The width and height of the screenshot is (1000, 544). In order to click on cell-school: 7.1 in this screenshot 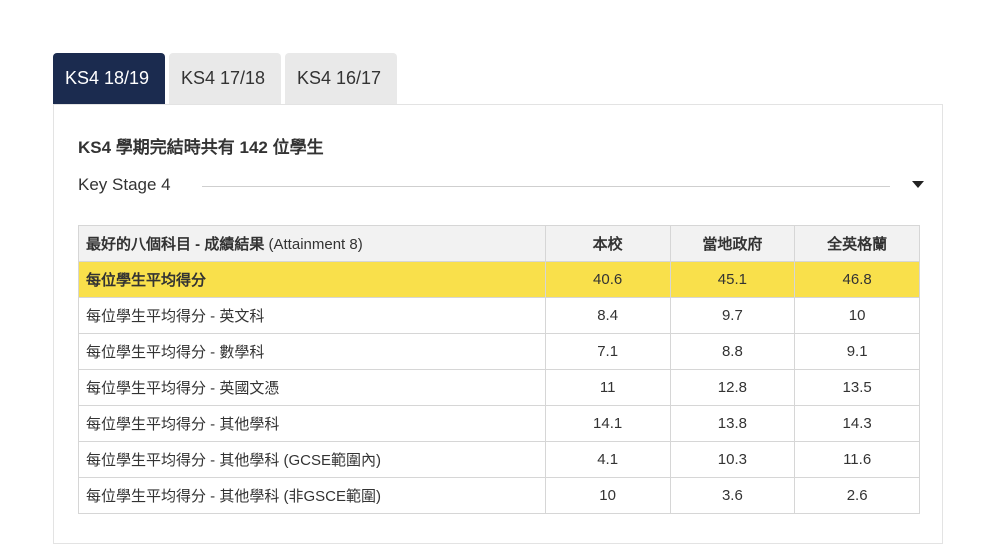, I will do `click(607, 351)`.